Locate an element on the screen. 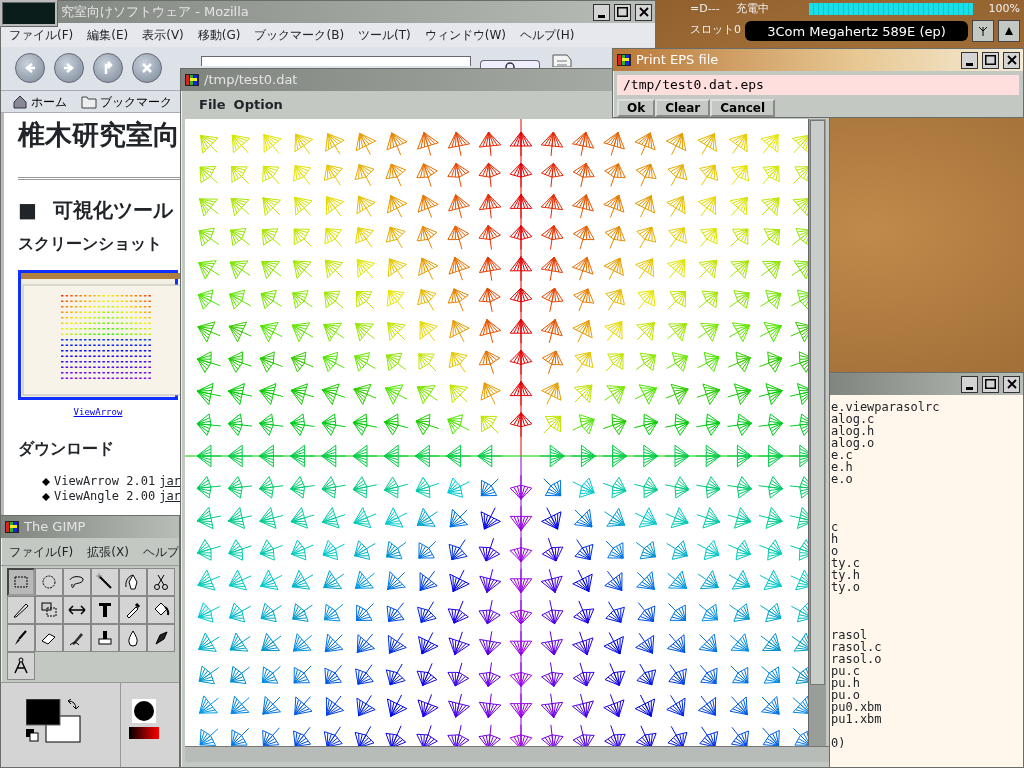 The height and width of the screenshot is (768, 1024). antenna-icon is located at coordinates (983, 30).